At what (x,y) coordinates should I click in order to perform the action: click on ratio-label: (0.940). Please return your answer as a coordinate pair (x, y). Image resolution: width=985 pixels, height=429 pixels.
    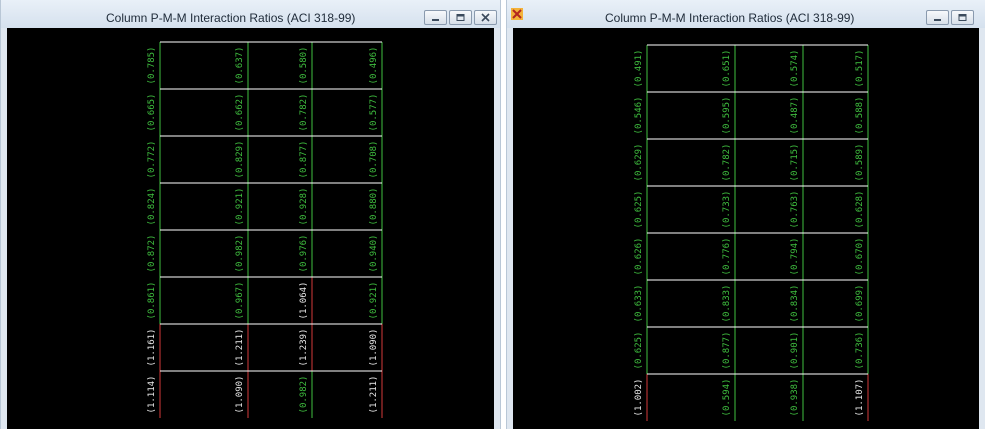
    Looking at the image, I should click on (374, 254).